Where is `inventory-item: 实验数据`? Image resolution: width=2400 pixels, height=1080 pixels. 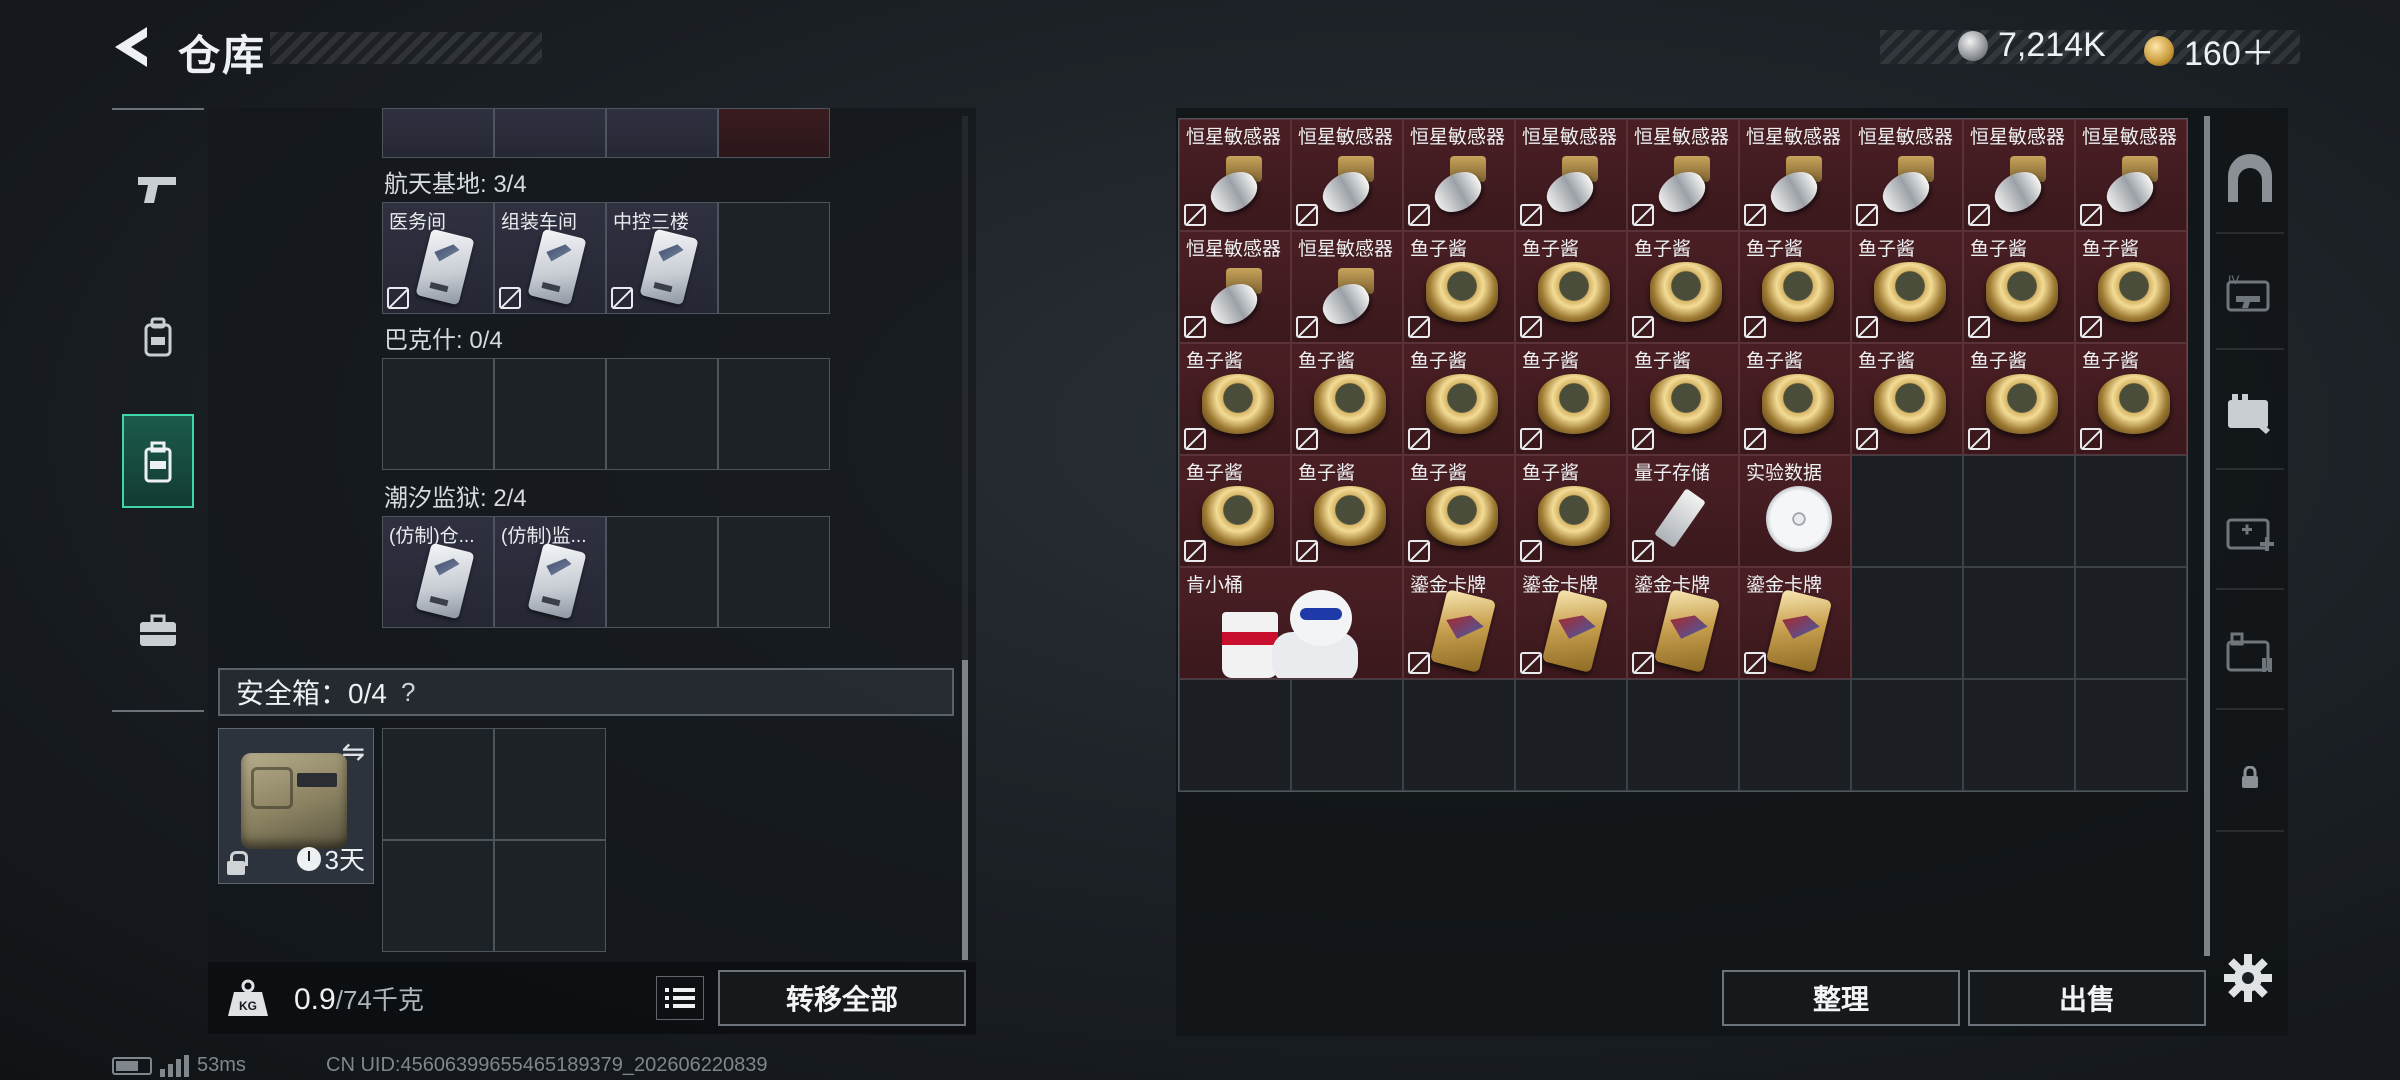
inventory-item: 实验数据 is located at coordinates (1795, 511).